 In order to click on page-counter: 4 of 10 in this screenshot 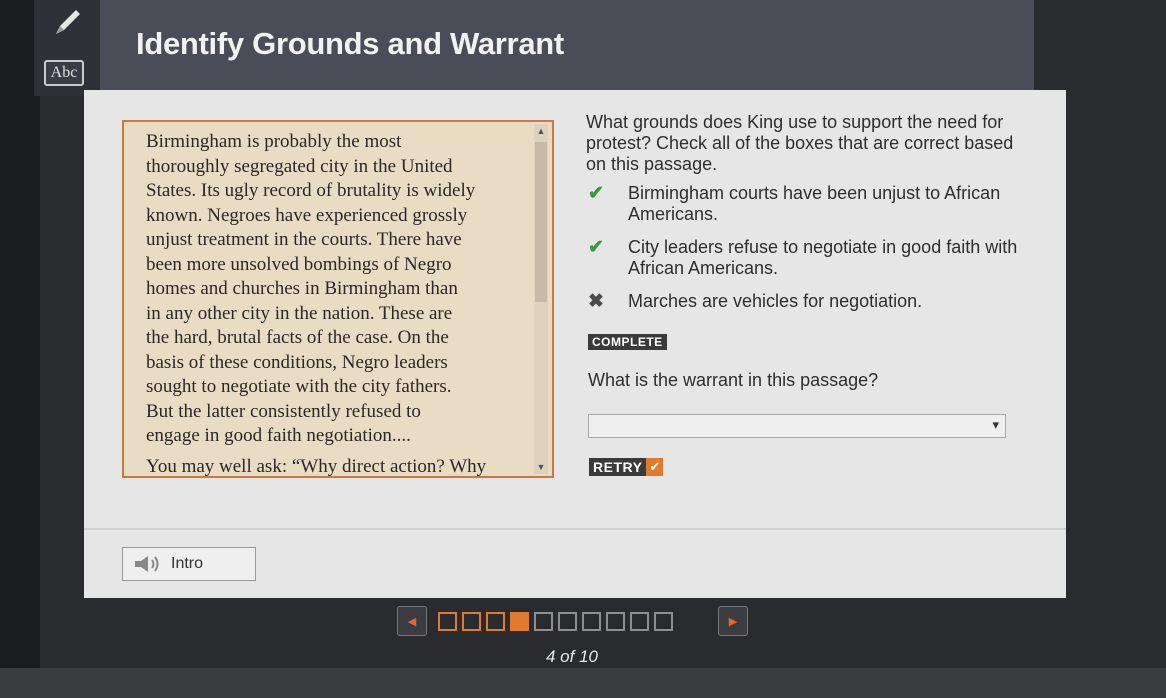, I will do `click(572, 656)`.